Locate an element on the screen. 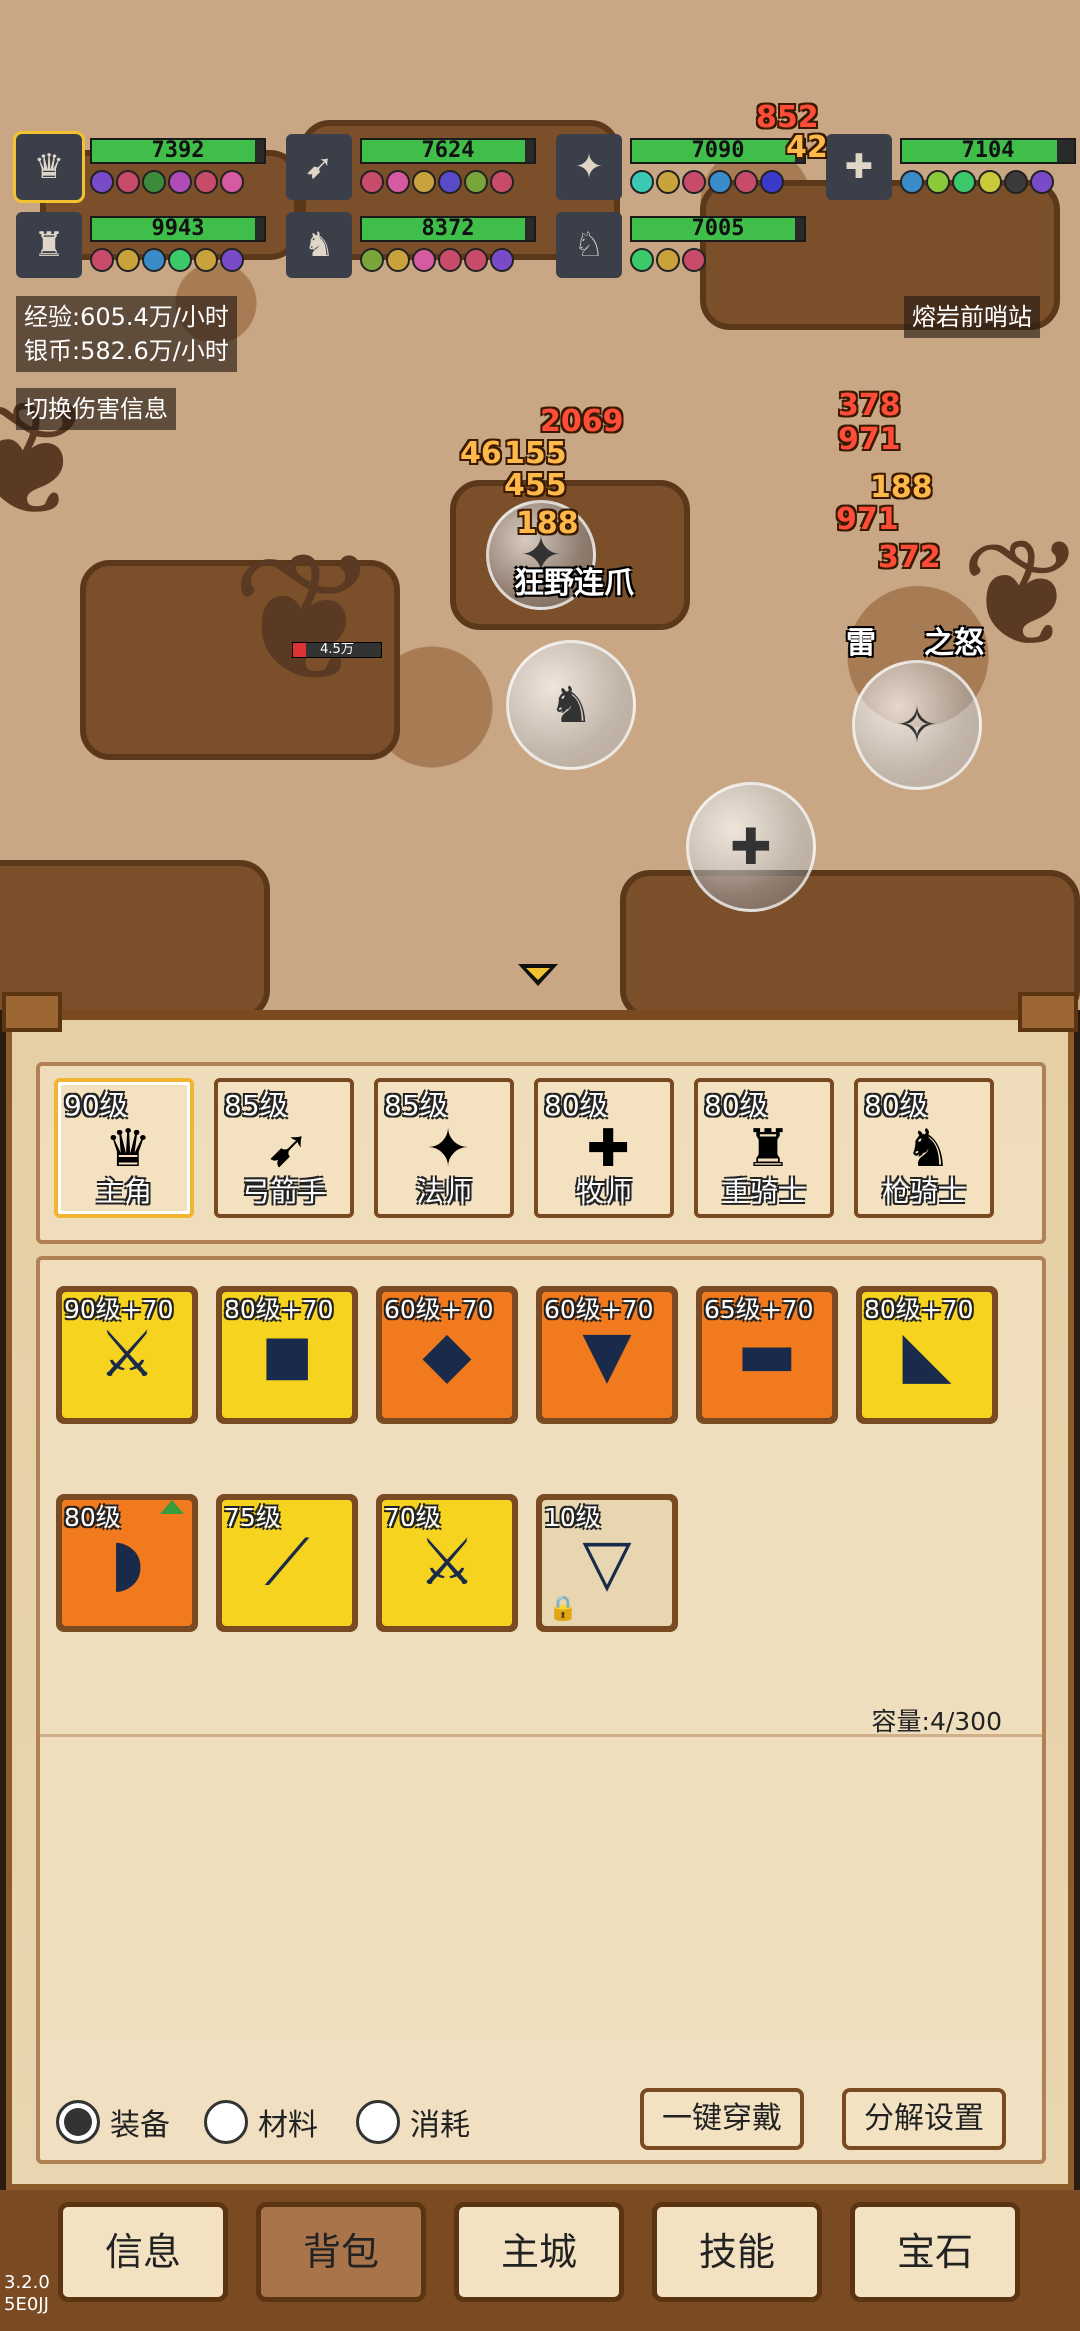 The height and width of the screenshot is (2331, 1080). damage-number: 42 is located at coordinates (807, 147).